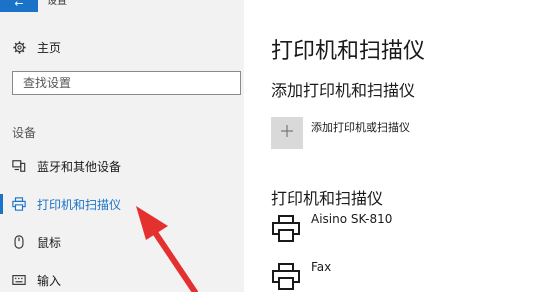 The height and width of the screenshot is (292, 535). Describe the element at coordinates (19, 47) in the screenshot. I see `gear-icon` at that location.